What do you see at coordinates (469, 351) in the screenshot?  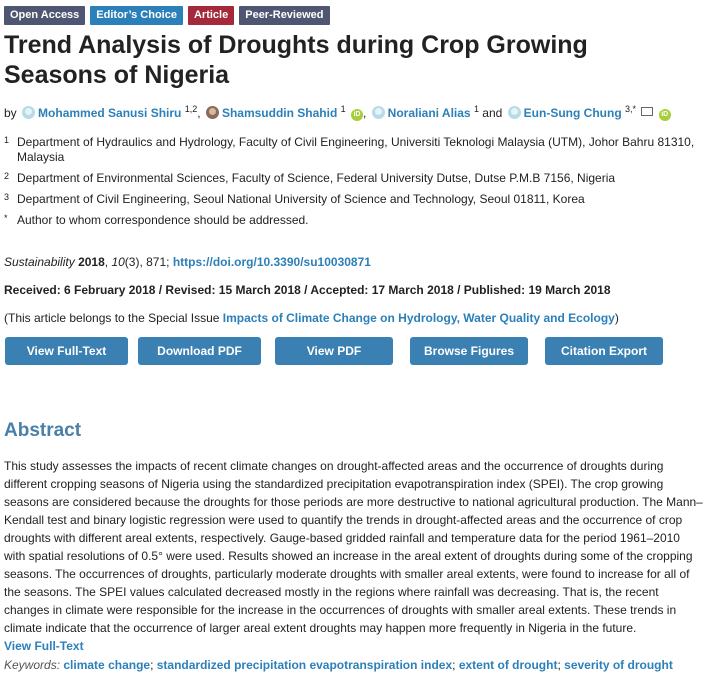 I see `browse-figures-button: Browse Figures` at bounding box center [469, 351].